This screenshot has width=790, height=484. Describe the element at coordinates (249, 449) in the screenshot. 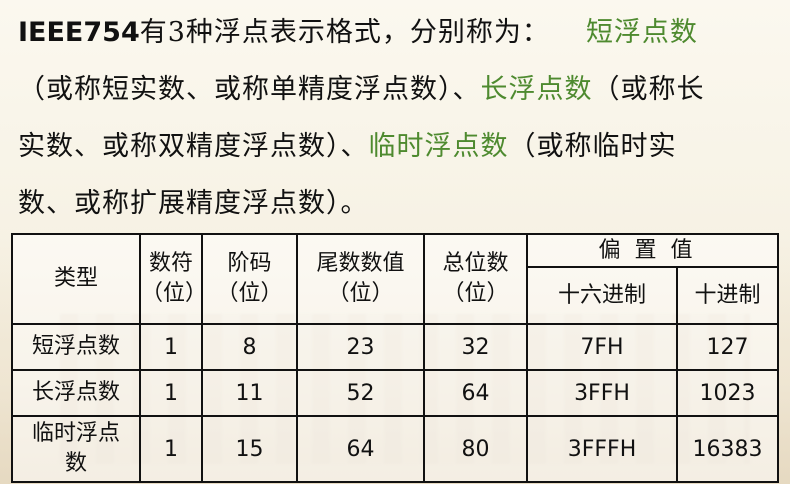

I see `row-exponent: 15` at that location.